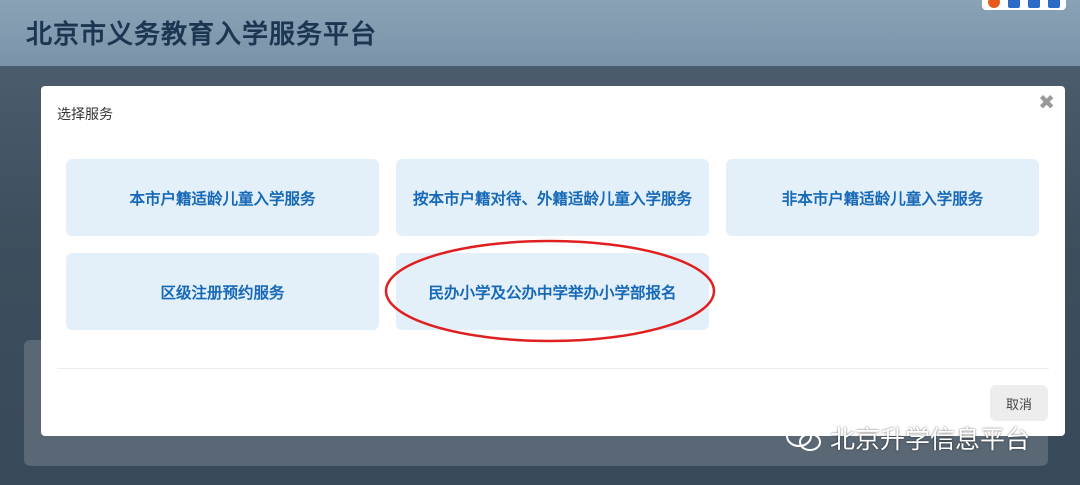  What do you see at coordinates (994, 4) in the screenshot?
I see `input-method-icon` at bounding box center [994, 4].